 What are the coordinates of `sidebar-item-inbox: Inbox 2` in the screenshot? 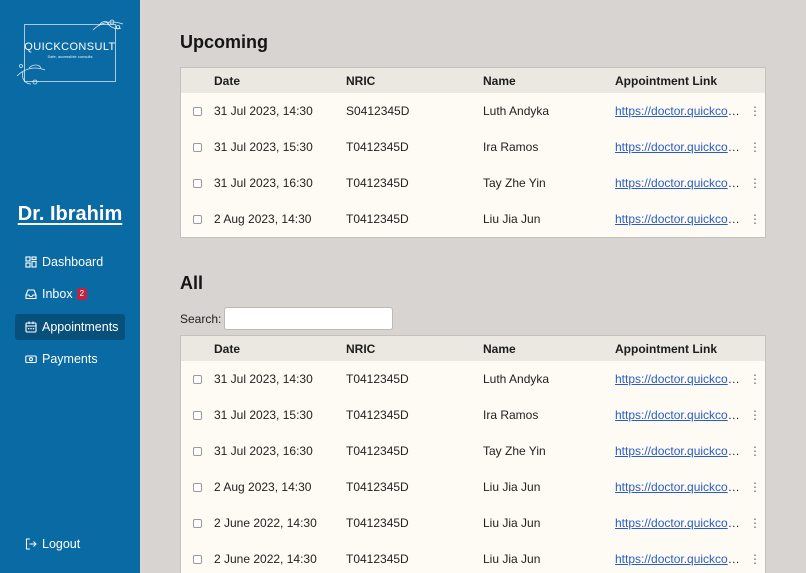 It's located at (70, 294).